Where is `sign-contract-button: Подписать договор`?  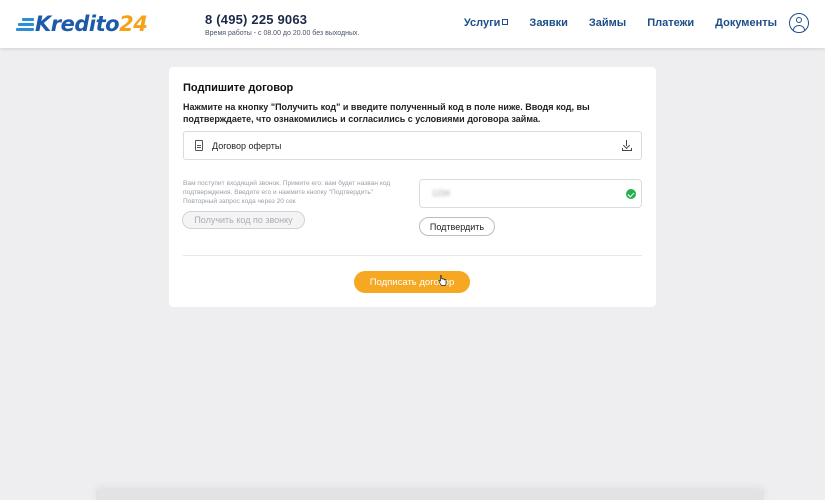 sign-contract-button: Подписать договор is located at coordinates (412, 282).